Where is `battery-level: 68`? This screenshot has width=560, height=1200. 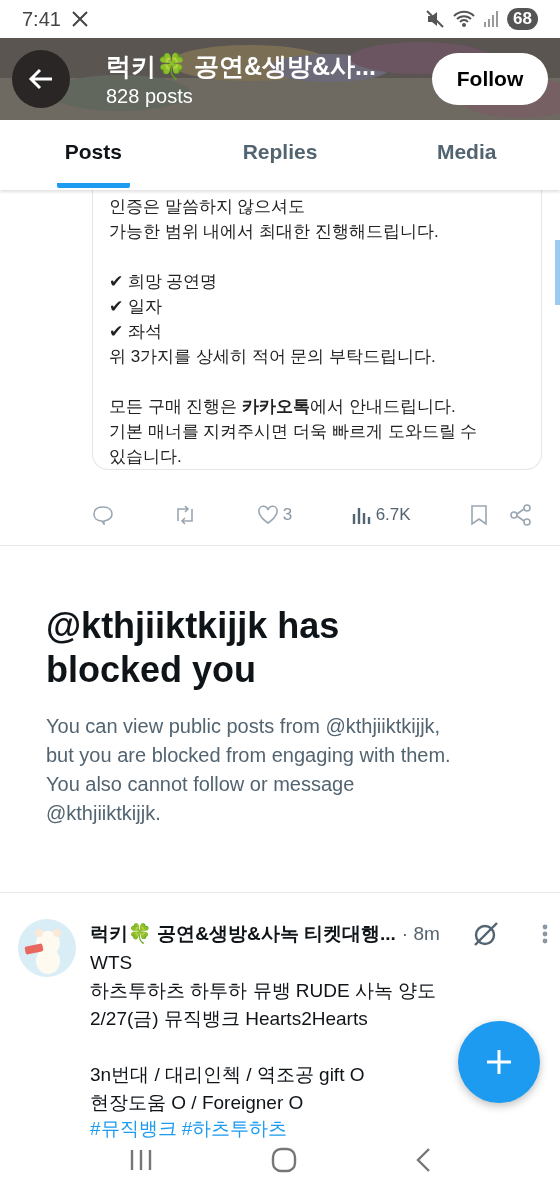
battery-level: 68 is located at coordinates (522, 19).